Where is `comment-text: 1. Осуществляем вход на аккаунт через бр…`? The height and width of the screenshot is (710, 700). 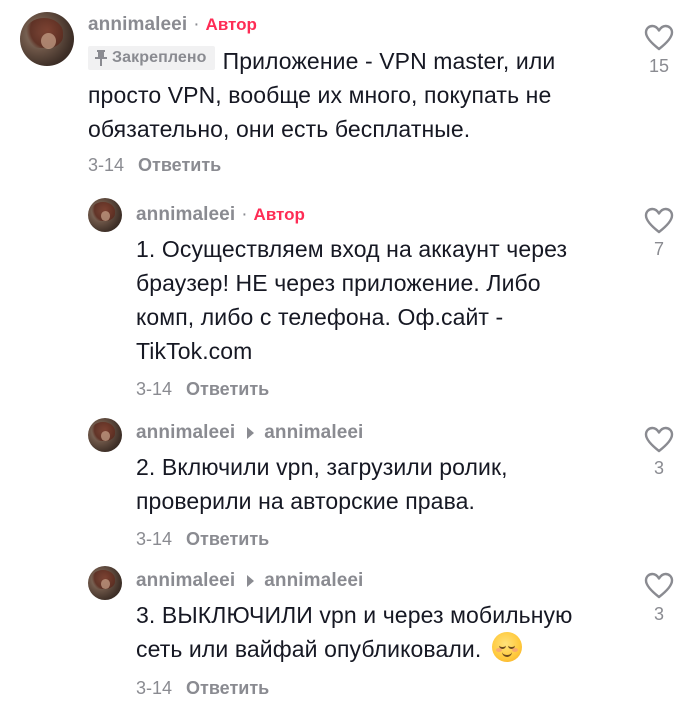
comment-text: 1. Осуществляем вход на аккаунт через бр… is located at coordinates (386, 300).